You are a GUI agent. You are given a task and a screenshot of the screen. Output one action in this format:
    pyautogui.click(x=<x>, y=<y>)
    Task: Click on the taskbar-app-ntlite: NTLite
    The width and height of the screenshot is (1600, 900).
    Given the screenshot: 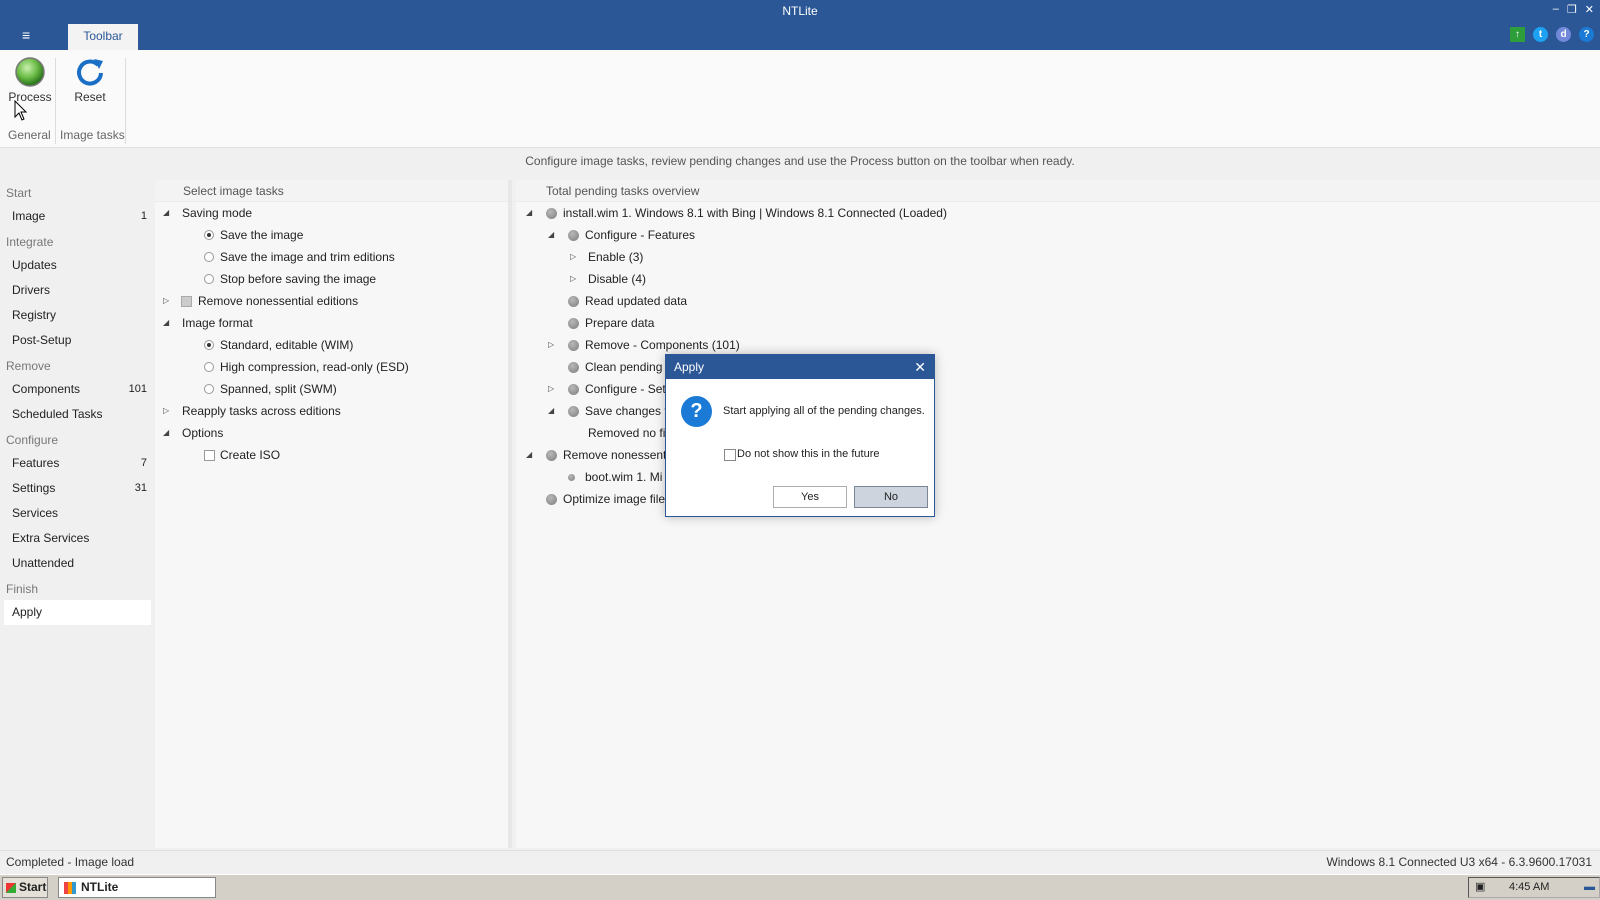 What is the action you would take?
    pyautogui.click(x=137, y=887)
    